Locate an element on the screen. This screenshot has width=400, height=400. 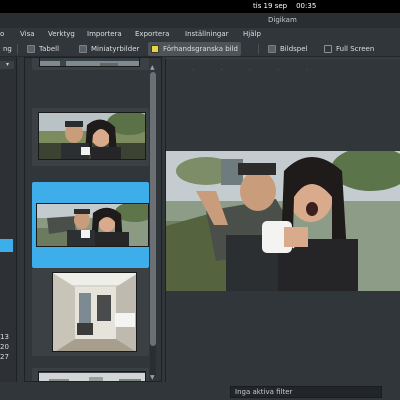
status-bar: Inga aktiva filter is located at coordinates (200, 391).